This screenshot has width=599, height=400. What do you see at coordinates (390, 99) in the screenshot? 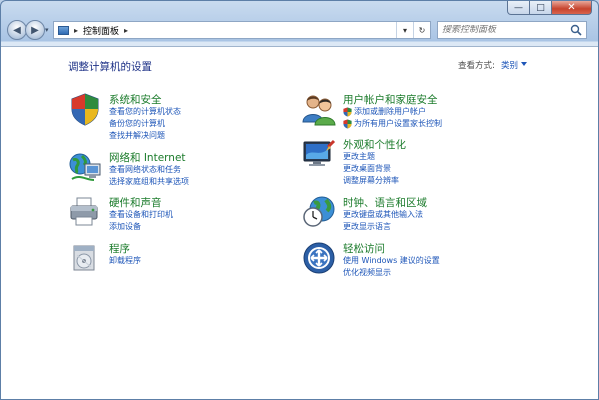
I see `category-title: 用户帐户和家庭安全` at bounding box center [390, 99].